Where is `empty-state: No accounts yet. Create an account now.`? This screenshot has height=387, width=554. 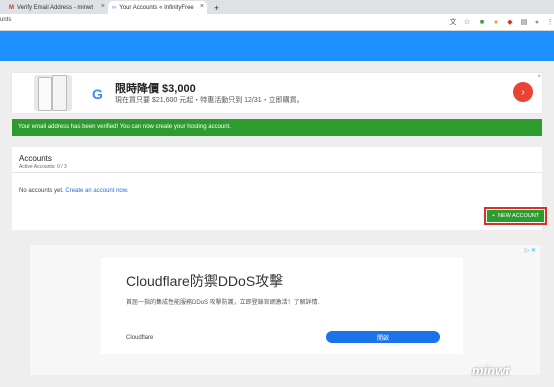 empty-state: No accounts yet. Create an account now. is located at coordinates (73, 191).